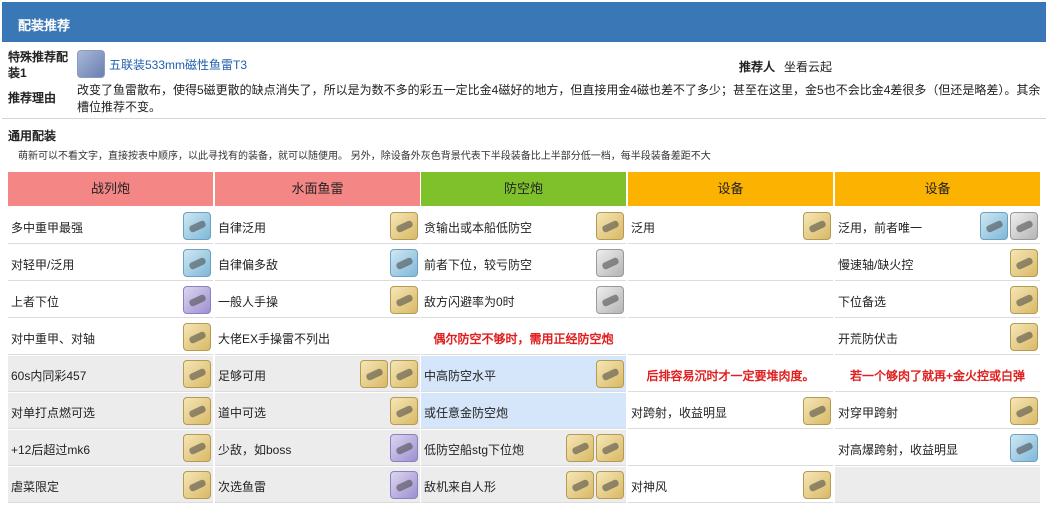 The width and height of the screenshot is (1048, 511). Describe the element at coordinates (460, 376) in the screenshot. I see `cell-text: 中高防空水平` at that location.